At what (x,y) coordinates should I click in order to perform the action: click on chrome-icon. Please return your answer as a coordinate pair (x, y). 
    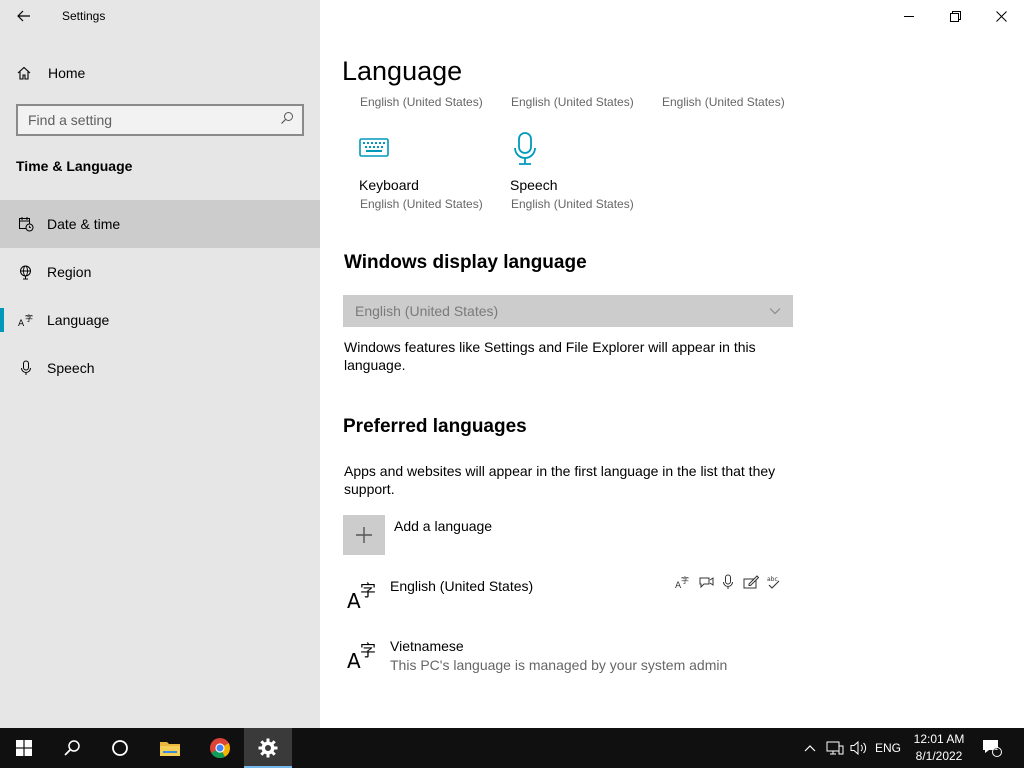
    Looking at the image, I should click on (220, 748).